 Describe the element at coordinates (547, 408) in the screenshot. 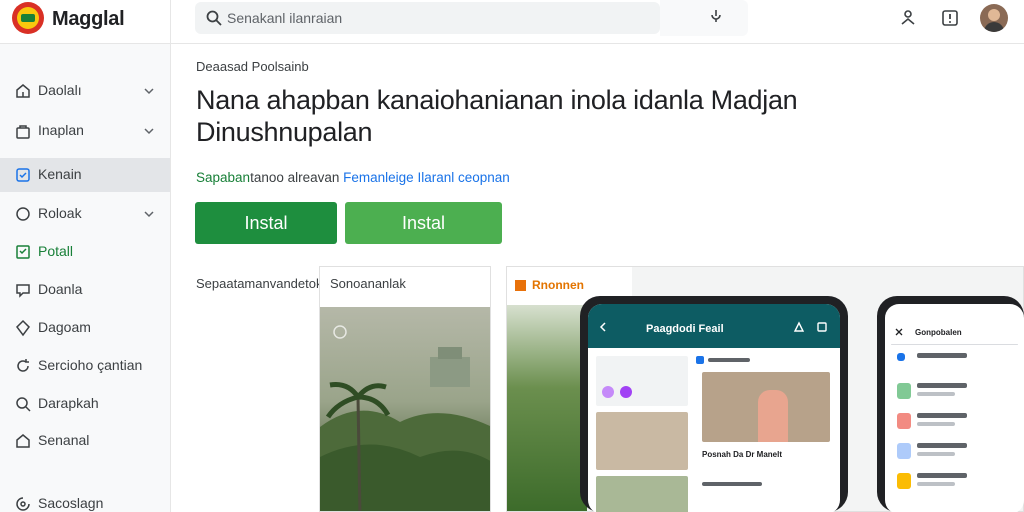

I see `tropical-image` at that location.